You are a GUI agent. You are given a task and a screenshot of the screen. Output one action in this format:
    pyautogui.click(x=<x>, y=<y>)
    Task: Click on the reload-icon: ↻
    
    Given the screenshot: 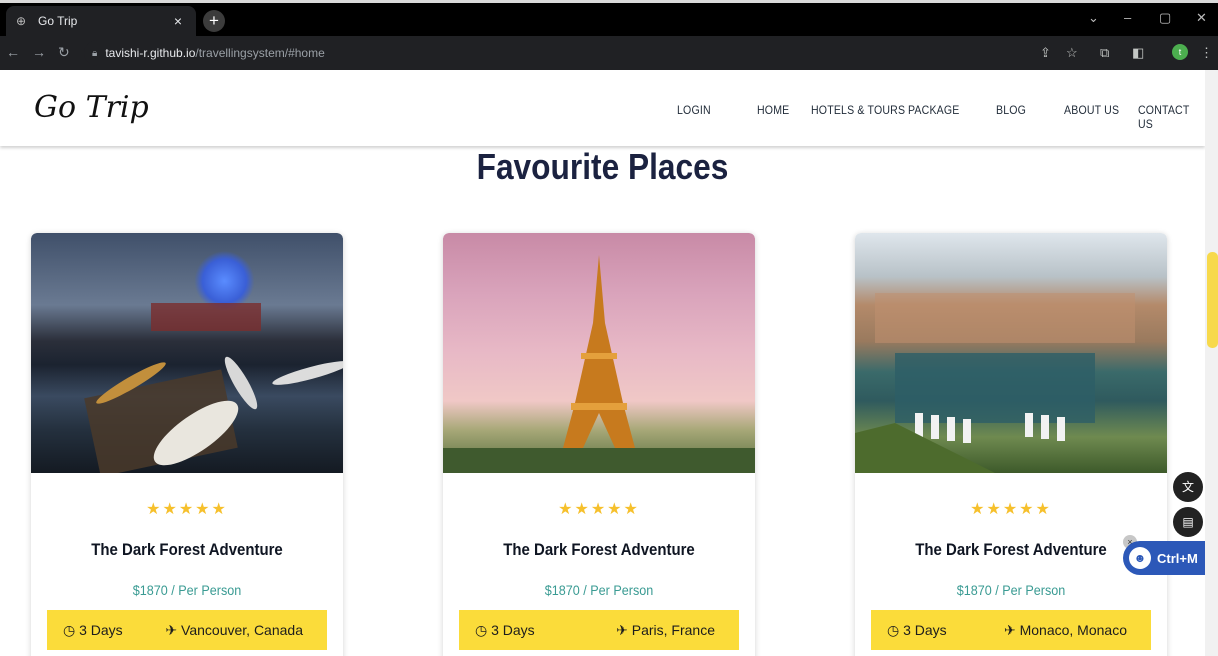 What is the action you would take?
    pyautogui.click(x=64, y=52)
    